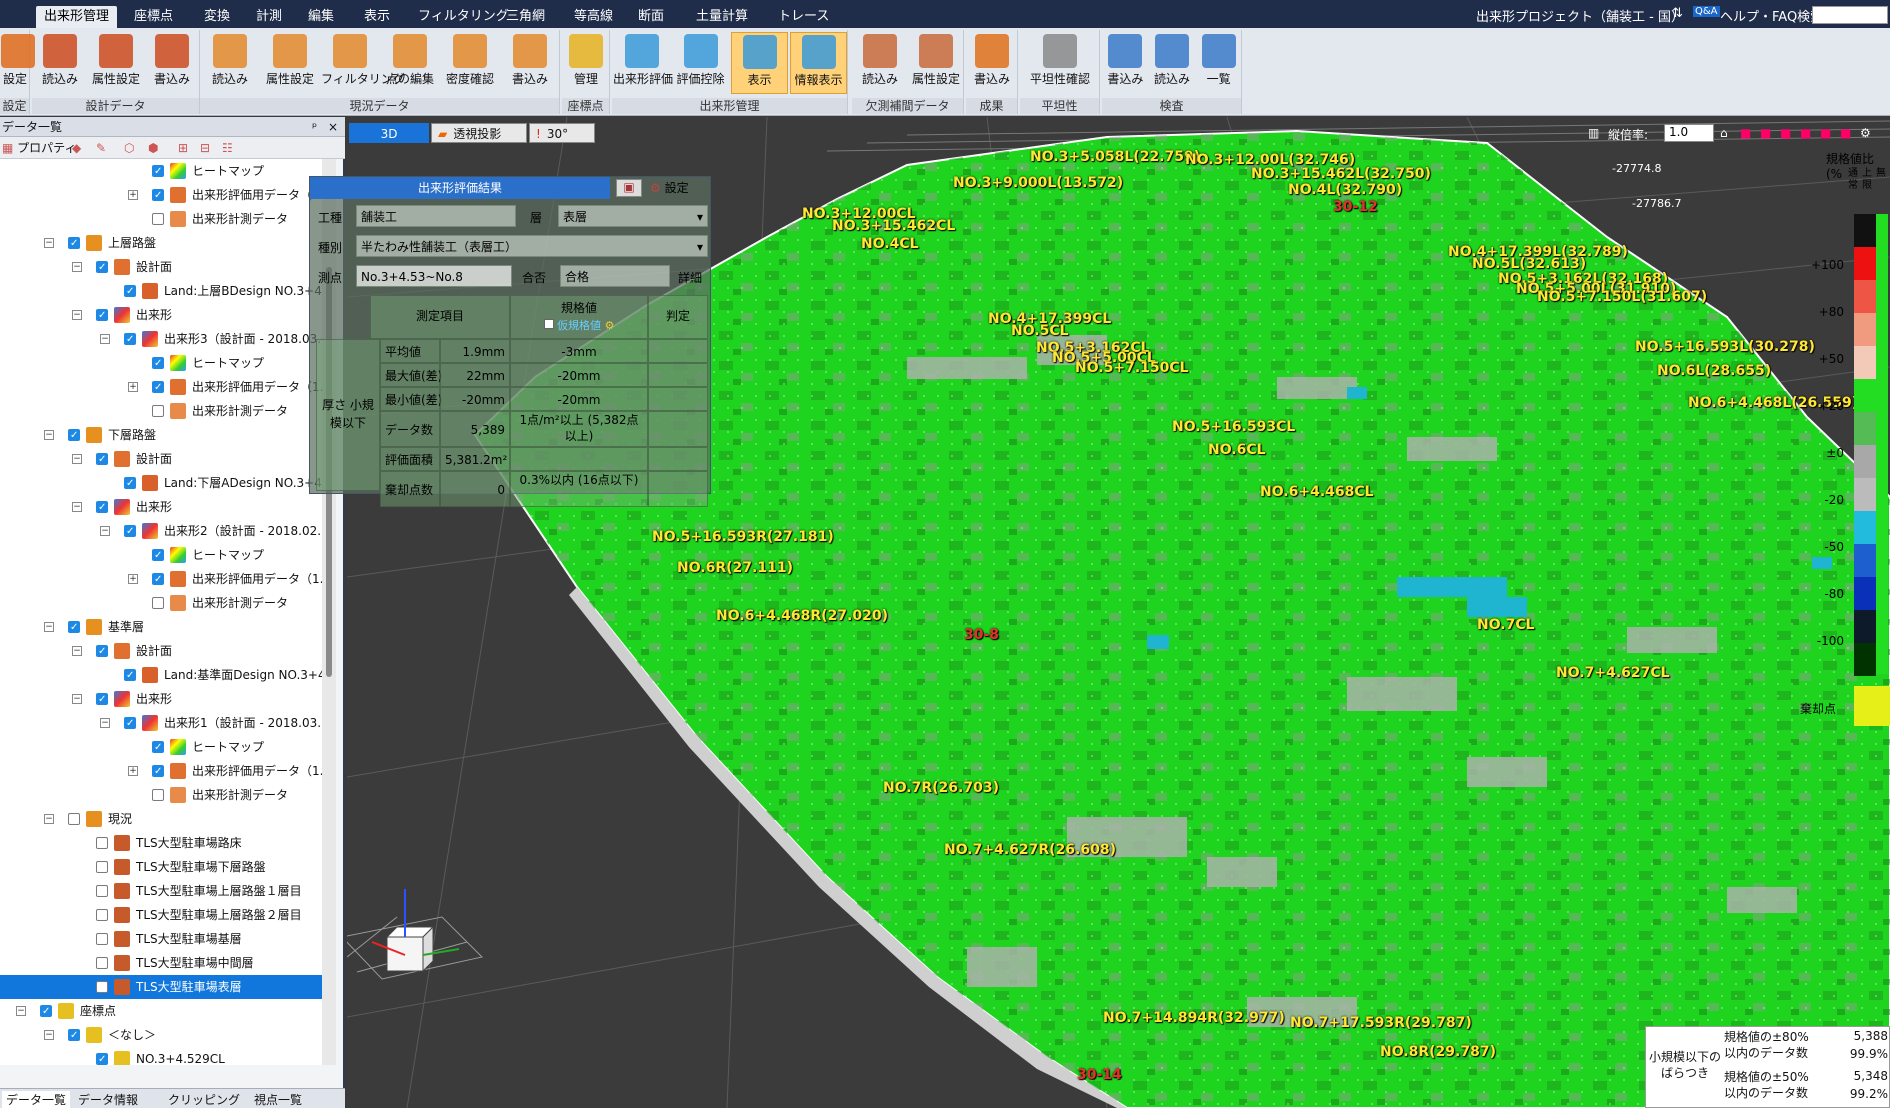  I want to click on tree-row: TLS大型駐車場基層, so click(161, 939).